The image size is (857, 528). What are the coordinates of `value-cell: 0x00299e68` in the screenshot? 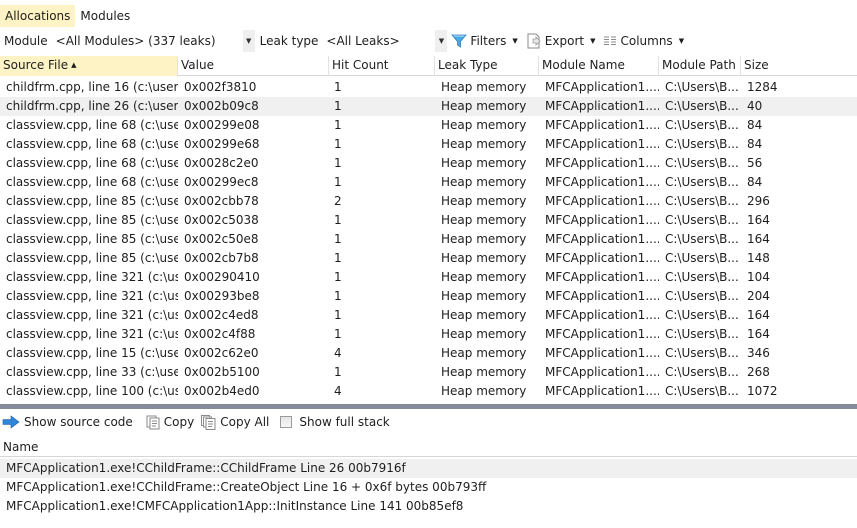 It's located at (222, 144).